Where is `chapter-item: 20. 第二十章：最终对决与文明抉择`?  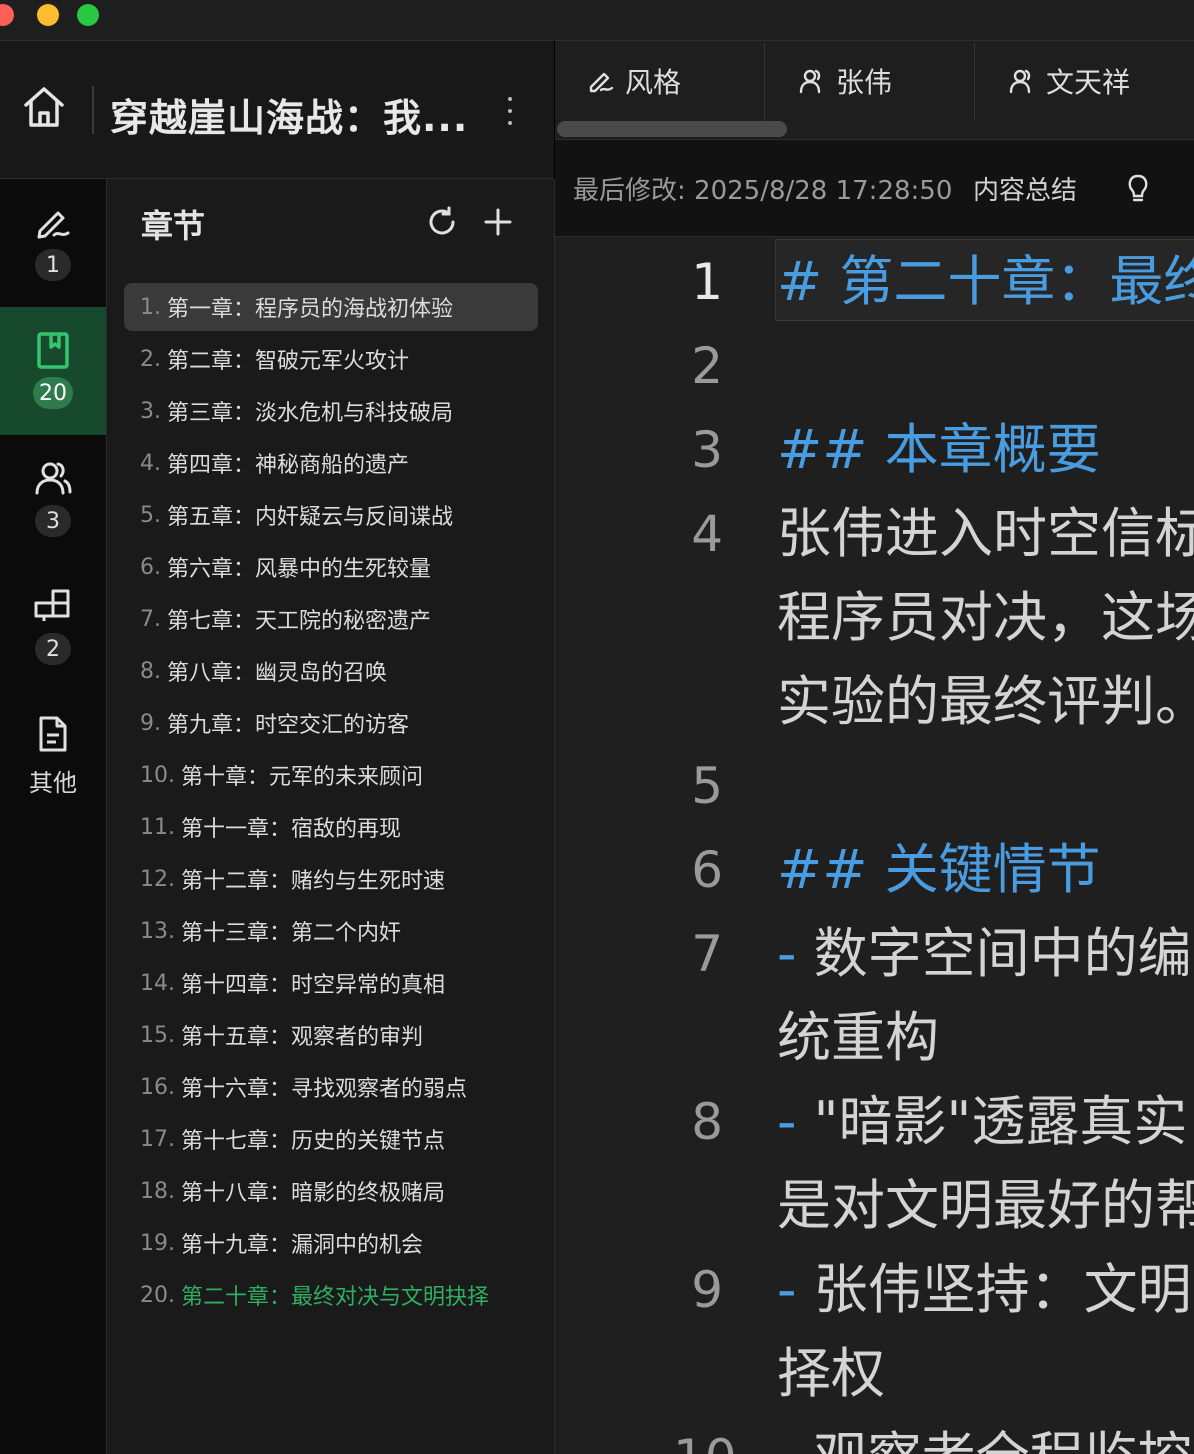 chapter-item: 20. 第二十章：最终对决与文明抉择 is located at coordinates (331, 1295).